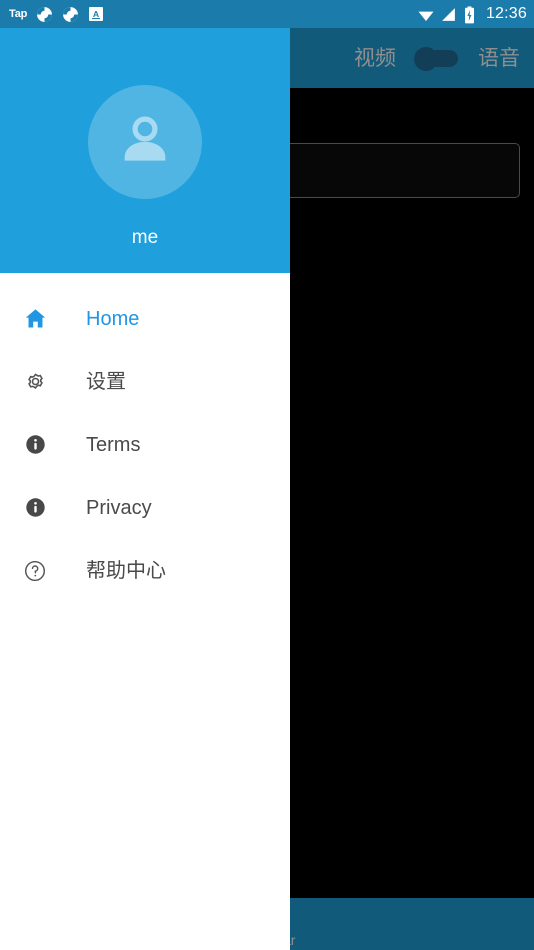 The height and width of the screenshot is (950, 534). Describe the element at coordinates (145, 381) in the screenshot. I see `sidebar-item-settings: 设置` at that location.